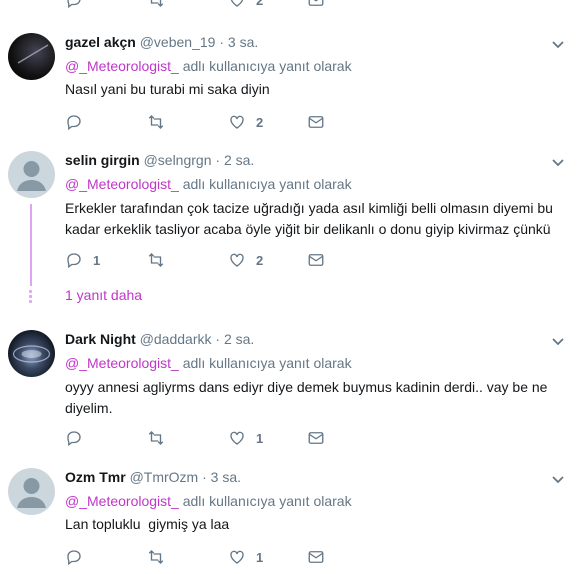  What do you see at coordinates (167, 89) in the screenshot?
I see `tweet-text: Nasıl yani bu turabi mi saka diyin` at bounding box center [167, 89].